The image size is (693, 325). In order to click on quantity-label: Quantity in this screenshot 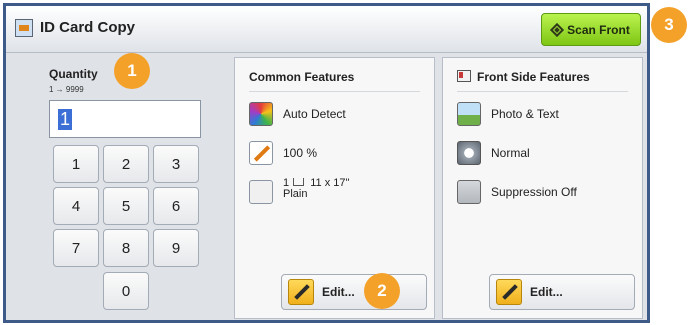, I will do `click(73, 74)`.